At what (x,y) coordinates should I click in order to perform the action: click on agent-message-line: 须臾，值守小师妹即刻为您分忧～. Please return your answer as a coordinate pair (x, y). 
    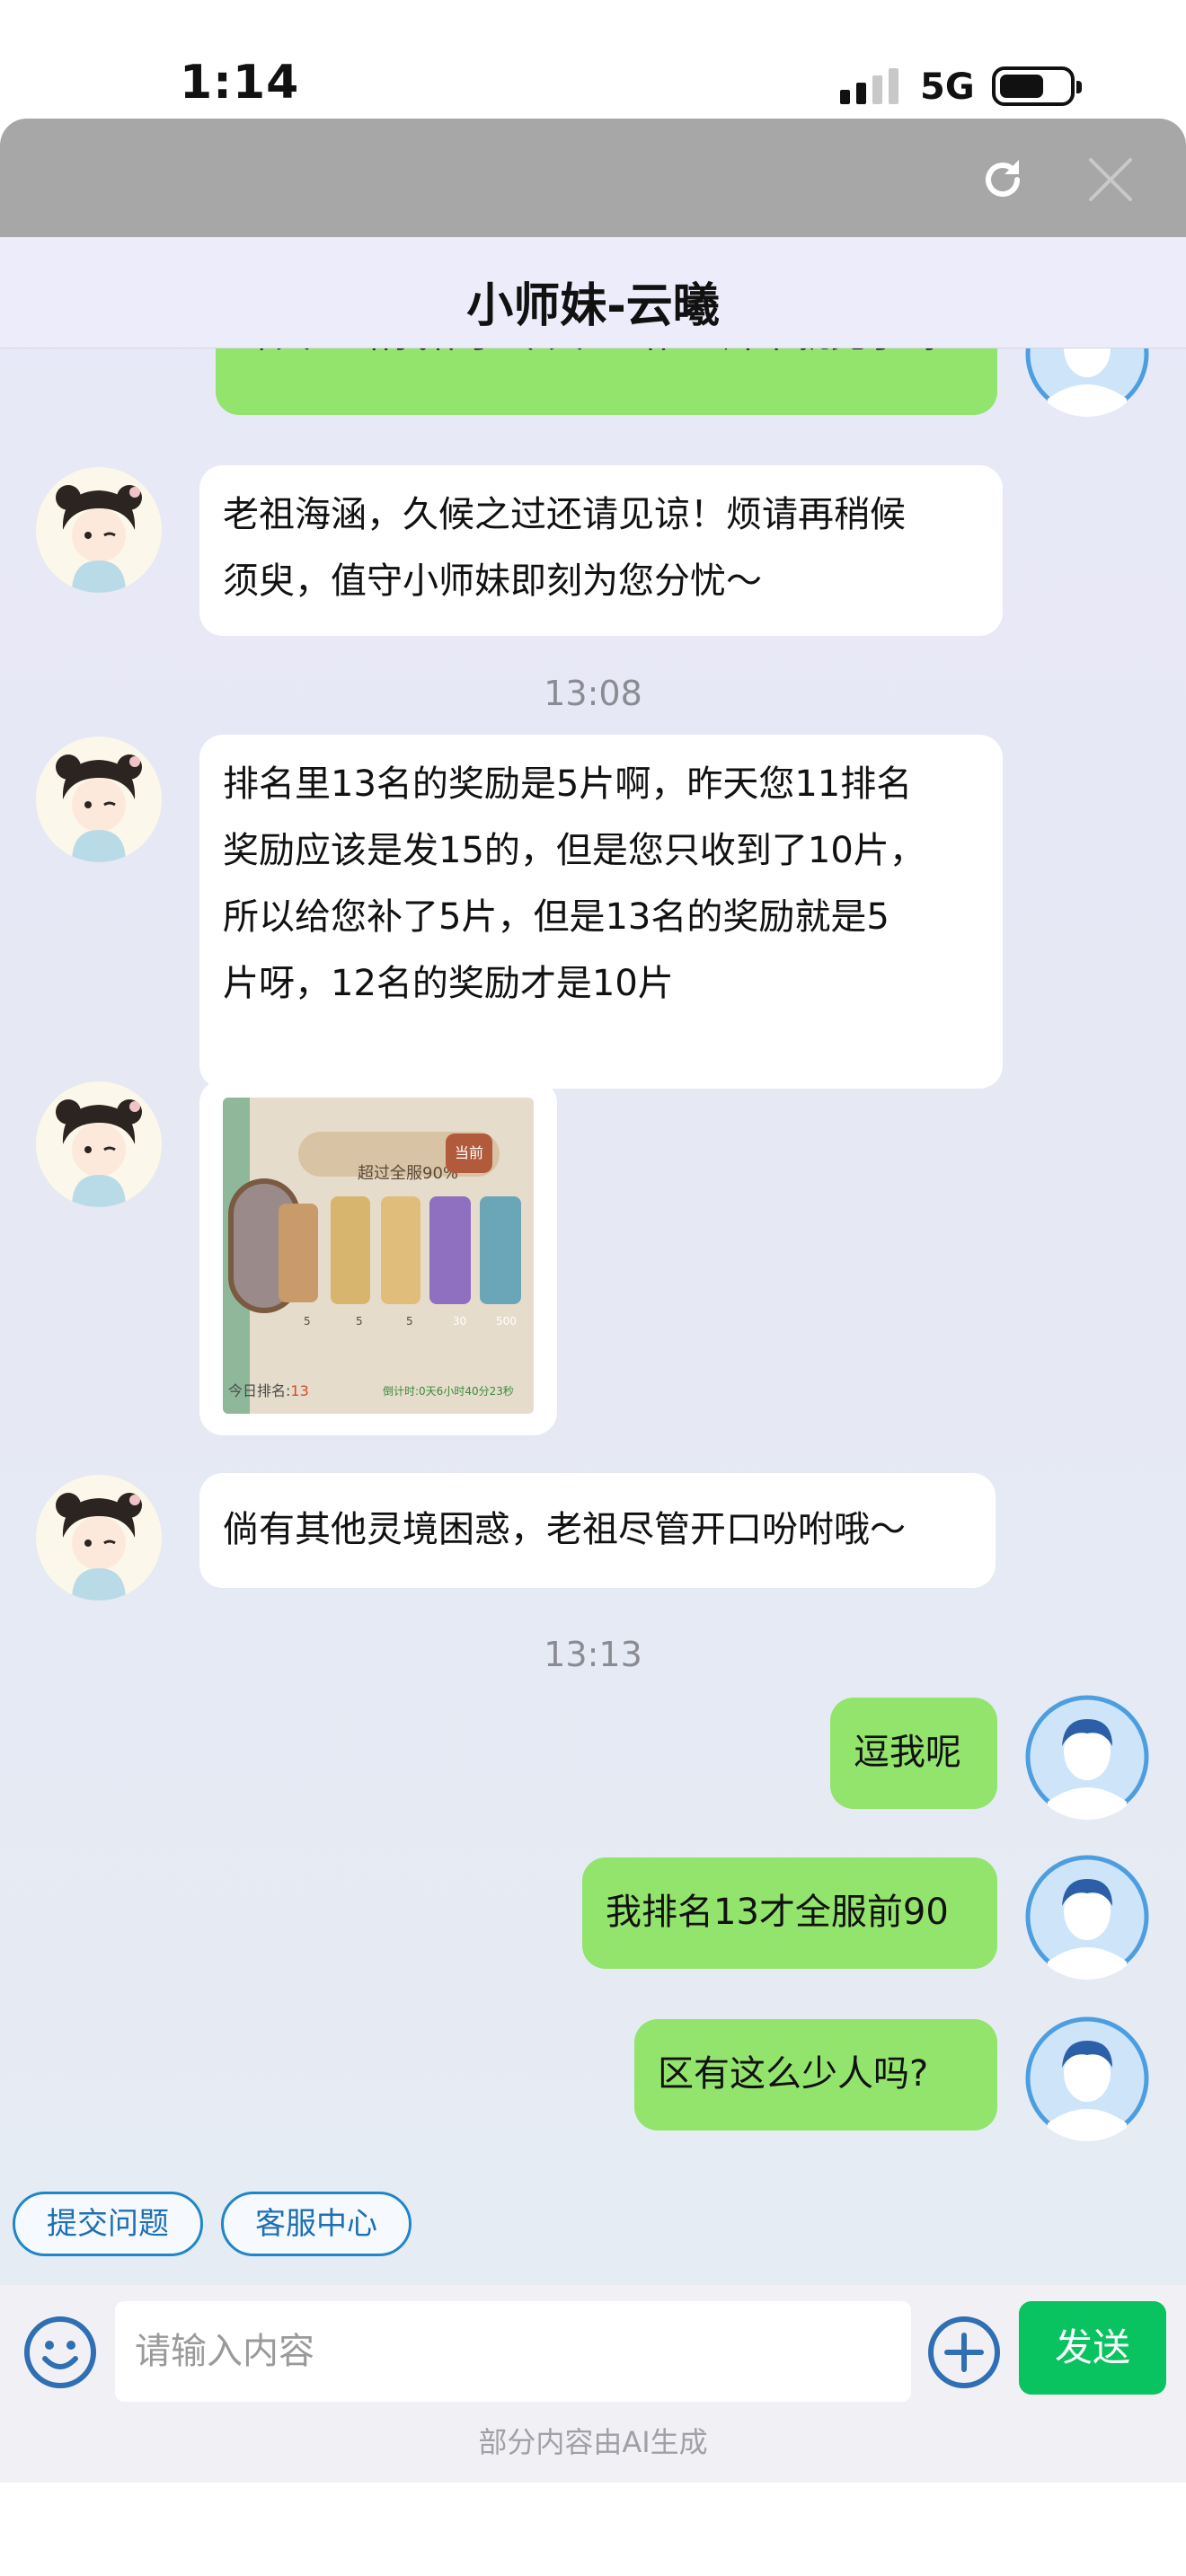
    Looking at the image, I should click on (492, 581).